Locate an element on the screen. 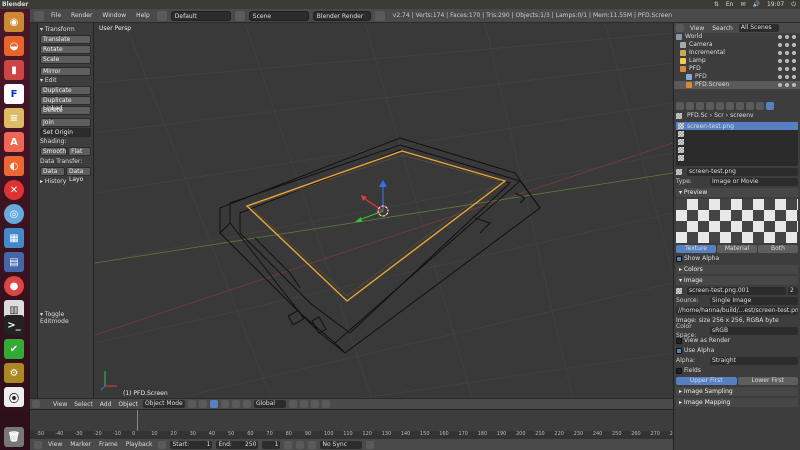 This screenshot has width=800, height=450. keying-icon is located at coordinates (370, 444).